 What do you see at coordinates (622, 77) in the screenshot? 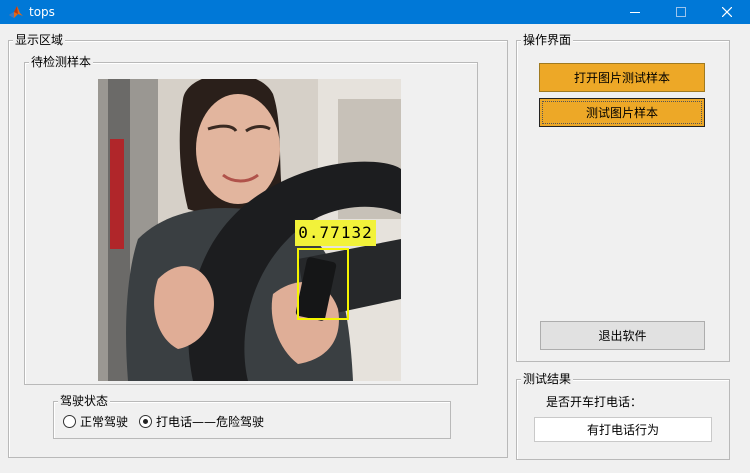
I see `open-test-image-button: 打开图片测试样本` at bounding box center [622, 77].